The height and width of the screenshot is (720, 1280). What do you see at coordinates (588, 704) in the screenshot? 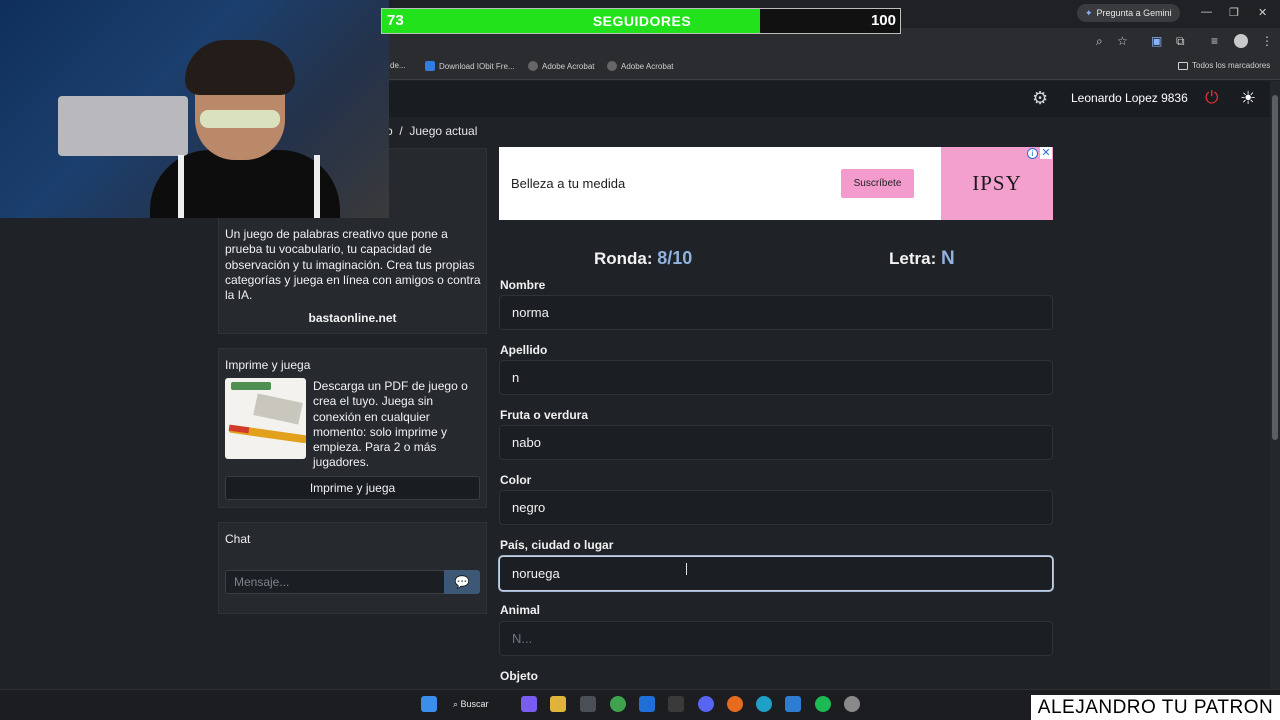
I see `store-icon` at bounding box center [588, 704].